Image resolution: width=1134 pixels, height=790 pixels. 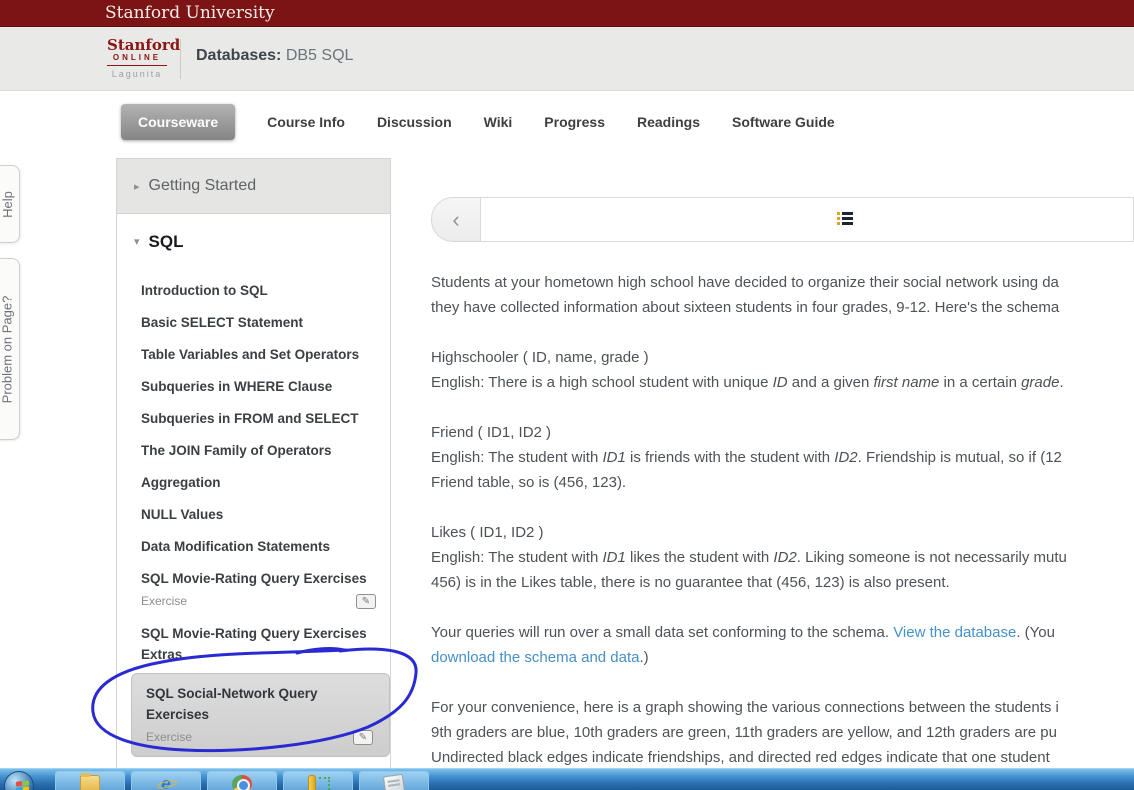 I want to click on help-side-tab-label: Help, so click(x=7, y=204).